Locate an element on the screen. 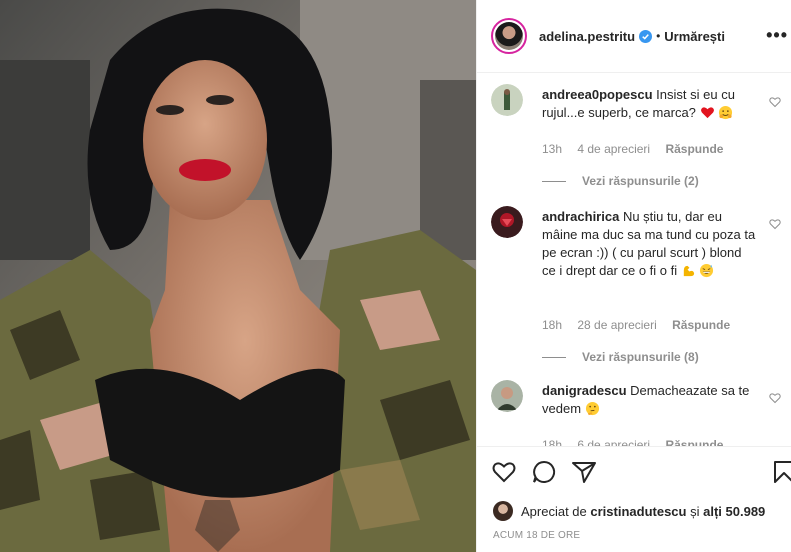 This screenshot has width=791, height=552. like-heart-icon is located at coordinates (504, 472).